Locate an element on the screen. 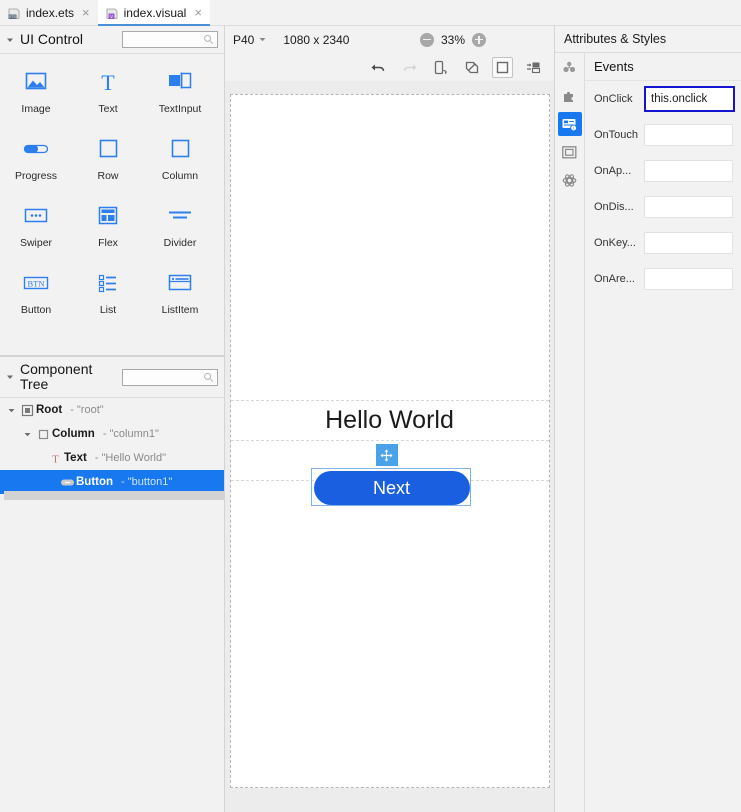 Image resolution: width=741 pixels, height=812 pixels. plus-circle-icon is located at coordinates (479, 39).